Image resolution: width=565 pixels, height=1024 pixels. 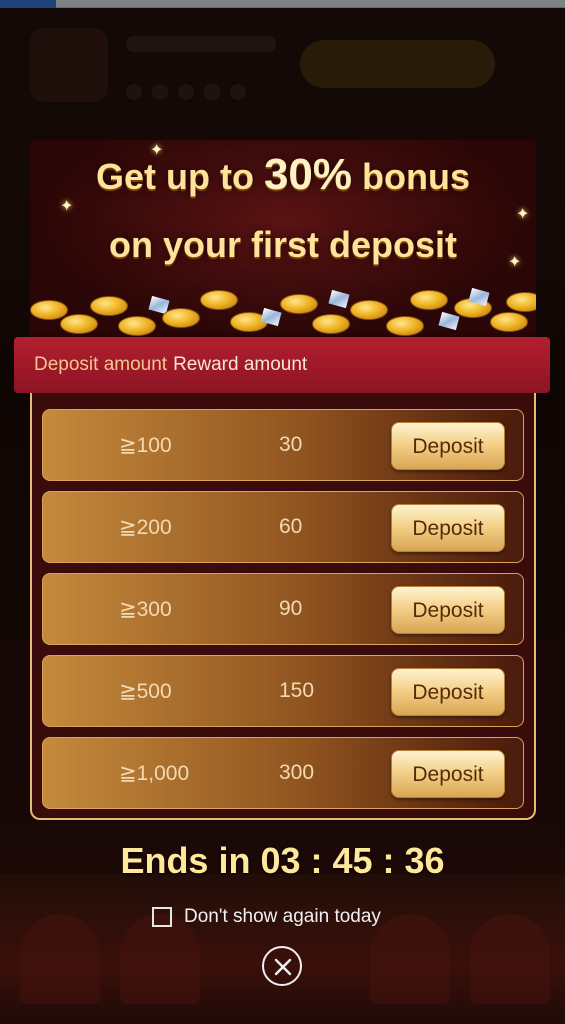 What do you see at coordinates (240, 364) in the screenshot?
I see `header-reward-amount: Reward amount` at bounding box center [240, 364].